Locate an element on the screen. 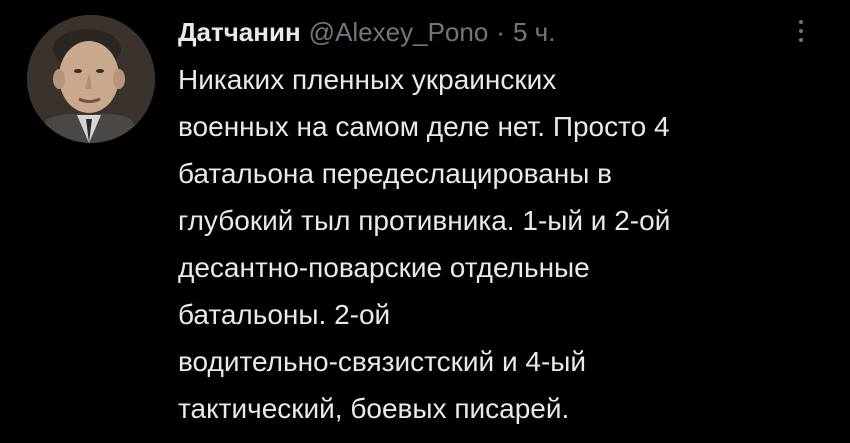 The image size is (850, 443). tweet-text-line: батальона передеслацированы в is located at coordinates (395, 173).